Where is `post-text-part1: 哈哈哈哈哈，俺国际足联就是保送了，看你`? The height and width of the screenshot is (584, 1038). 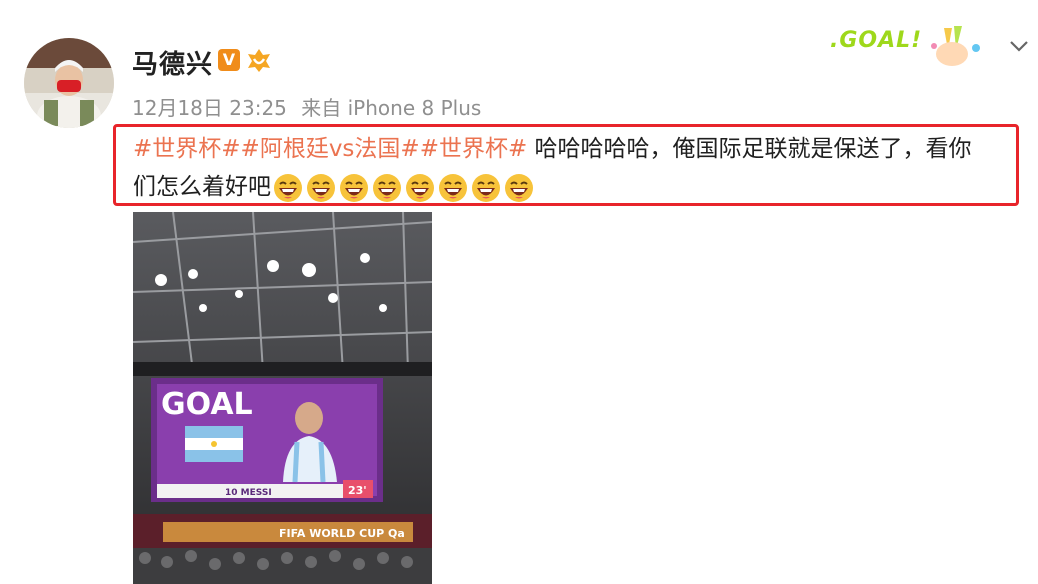
post-text-part1: 哈哈哈哈哈，俺国际足联就是保送了，看你 is located at coordinates (749, 149).